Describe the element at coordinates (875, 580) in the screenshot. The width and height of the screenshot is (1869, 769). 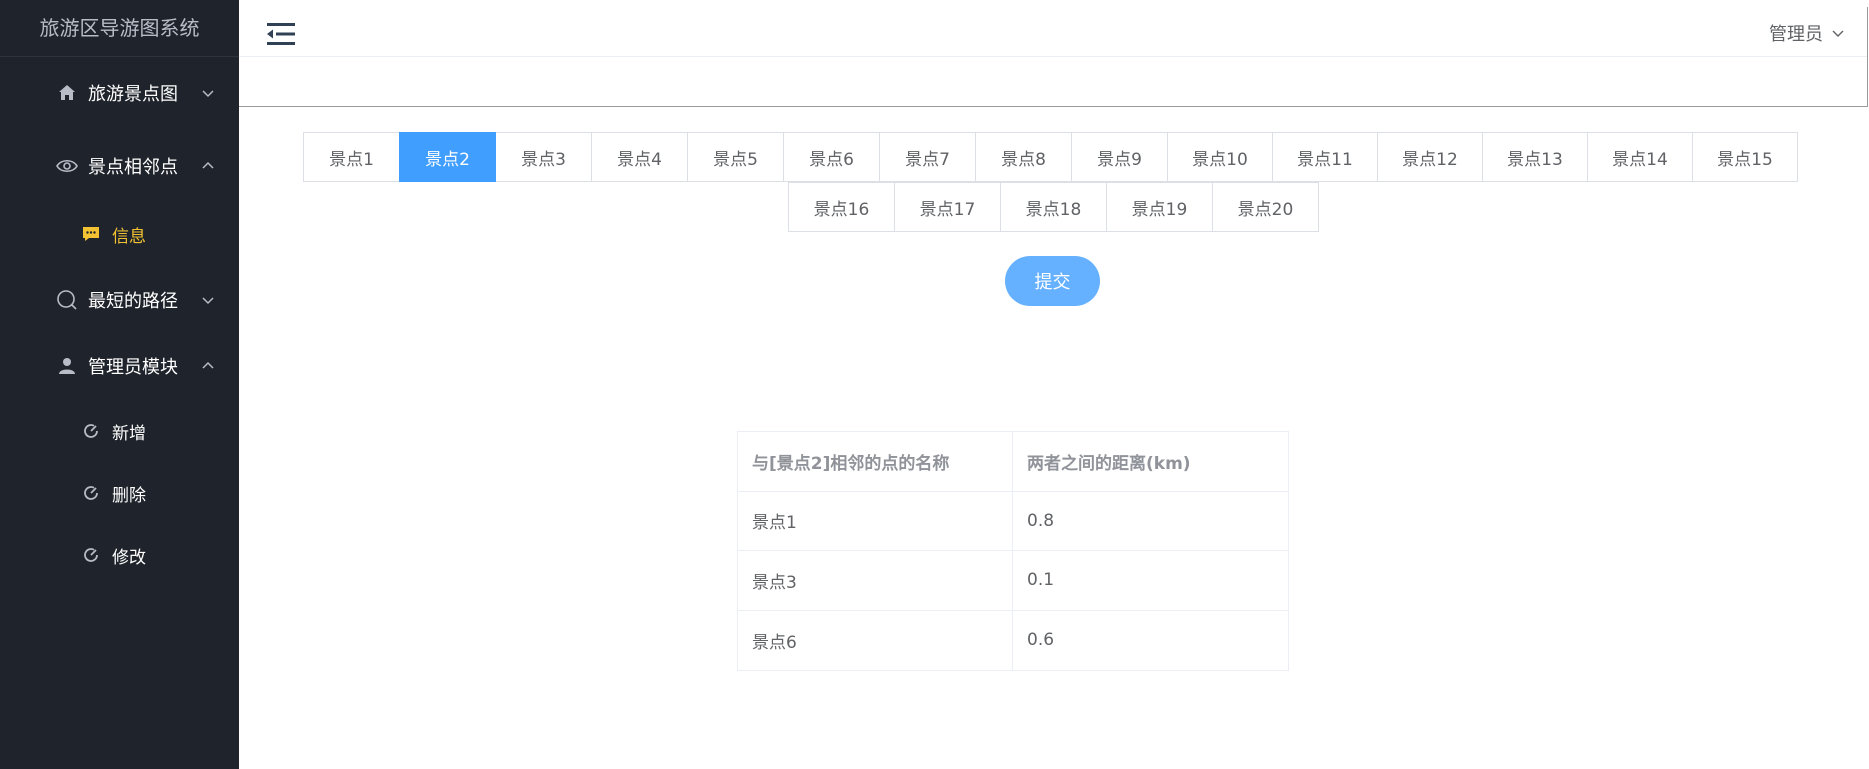
I see `cell-name: 景点3` at that location.